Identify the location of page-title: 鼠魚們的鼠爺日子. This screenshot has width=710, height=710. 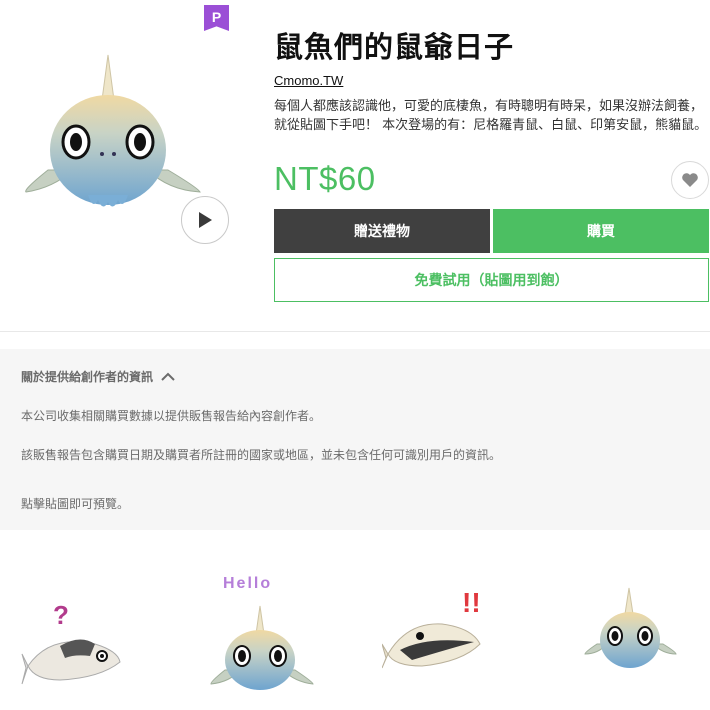
(394, 47).